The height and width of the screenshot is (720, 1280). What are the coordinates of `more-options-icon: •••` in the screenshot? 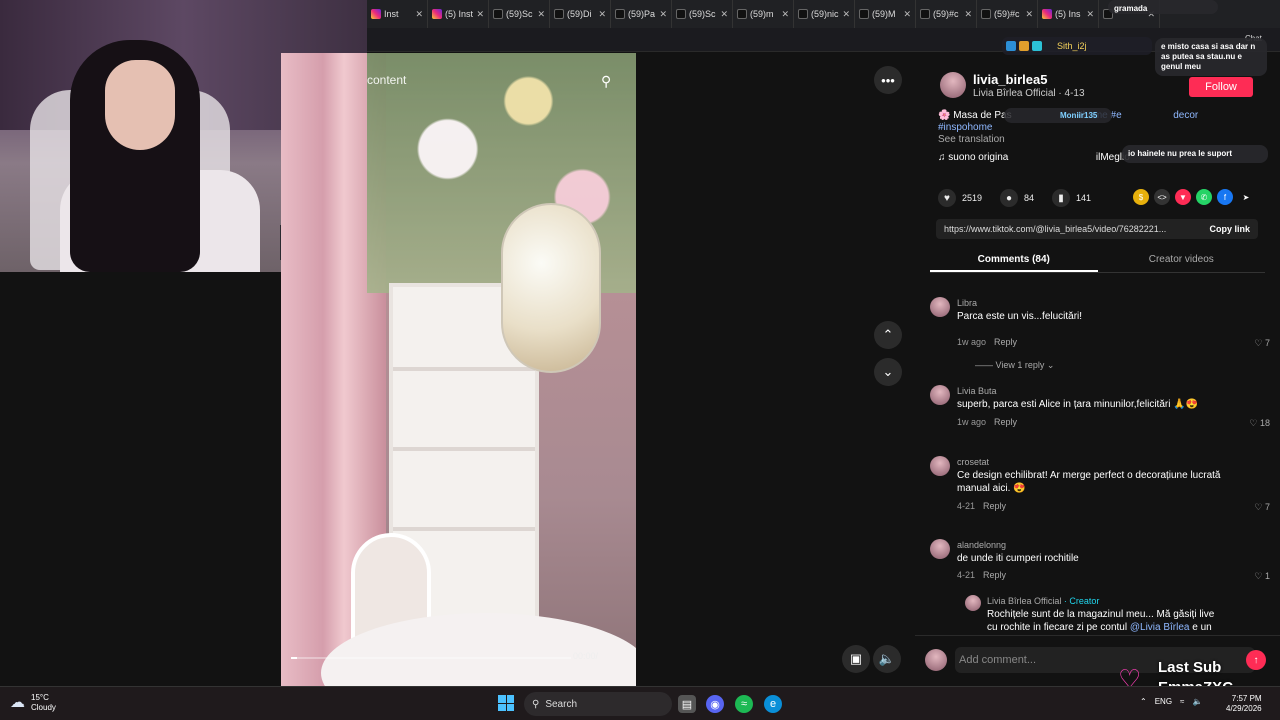 It's located at (888, 80).